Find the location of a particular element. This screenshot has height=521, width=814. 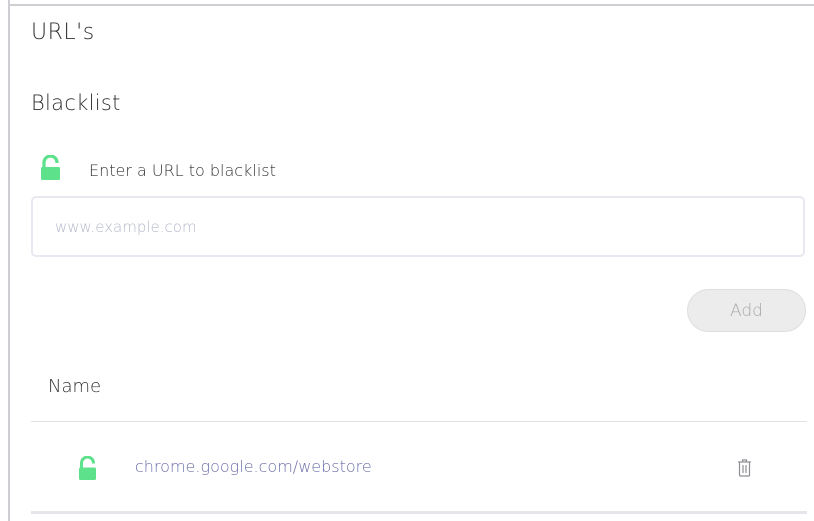

table-bottom-divider is located at coordinates (419, 512).